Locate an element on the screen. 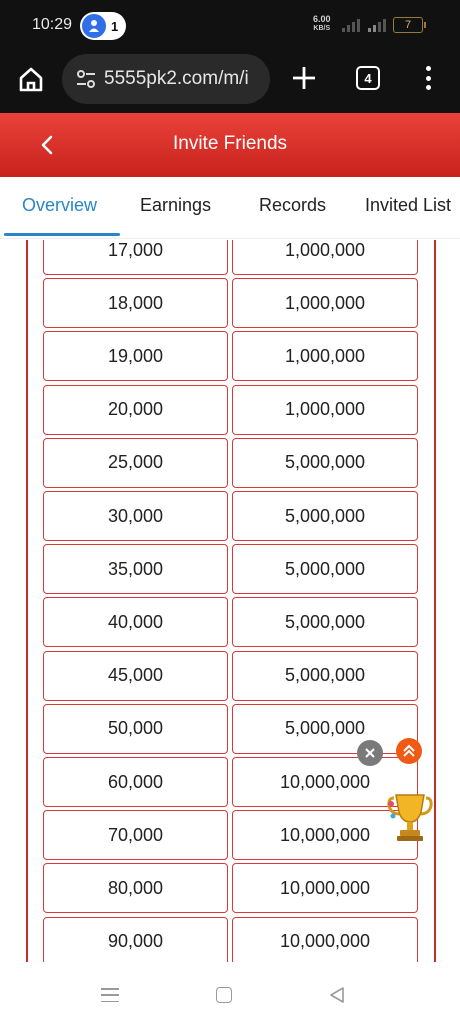 This screenshot has height=1024, width=460. invite-count-cell: 25,000 is located at coordinates (135, 462).